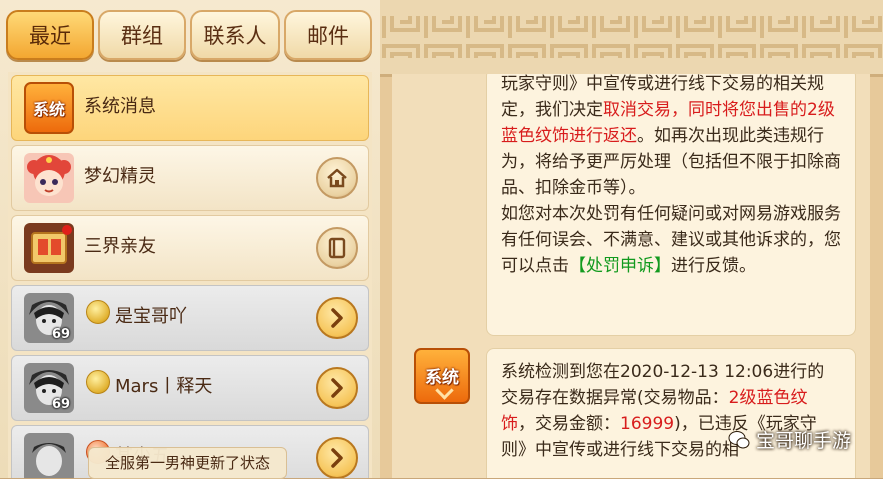 This screenshot has width=883, height=479. Describe the element at coordinates (164, 386) in the screenshot. I see `conversation-name: Mars丨释天` at that location.